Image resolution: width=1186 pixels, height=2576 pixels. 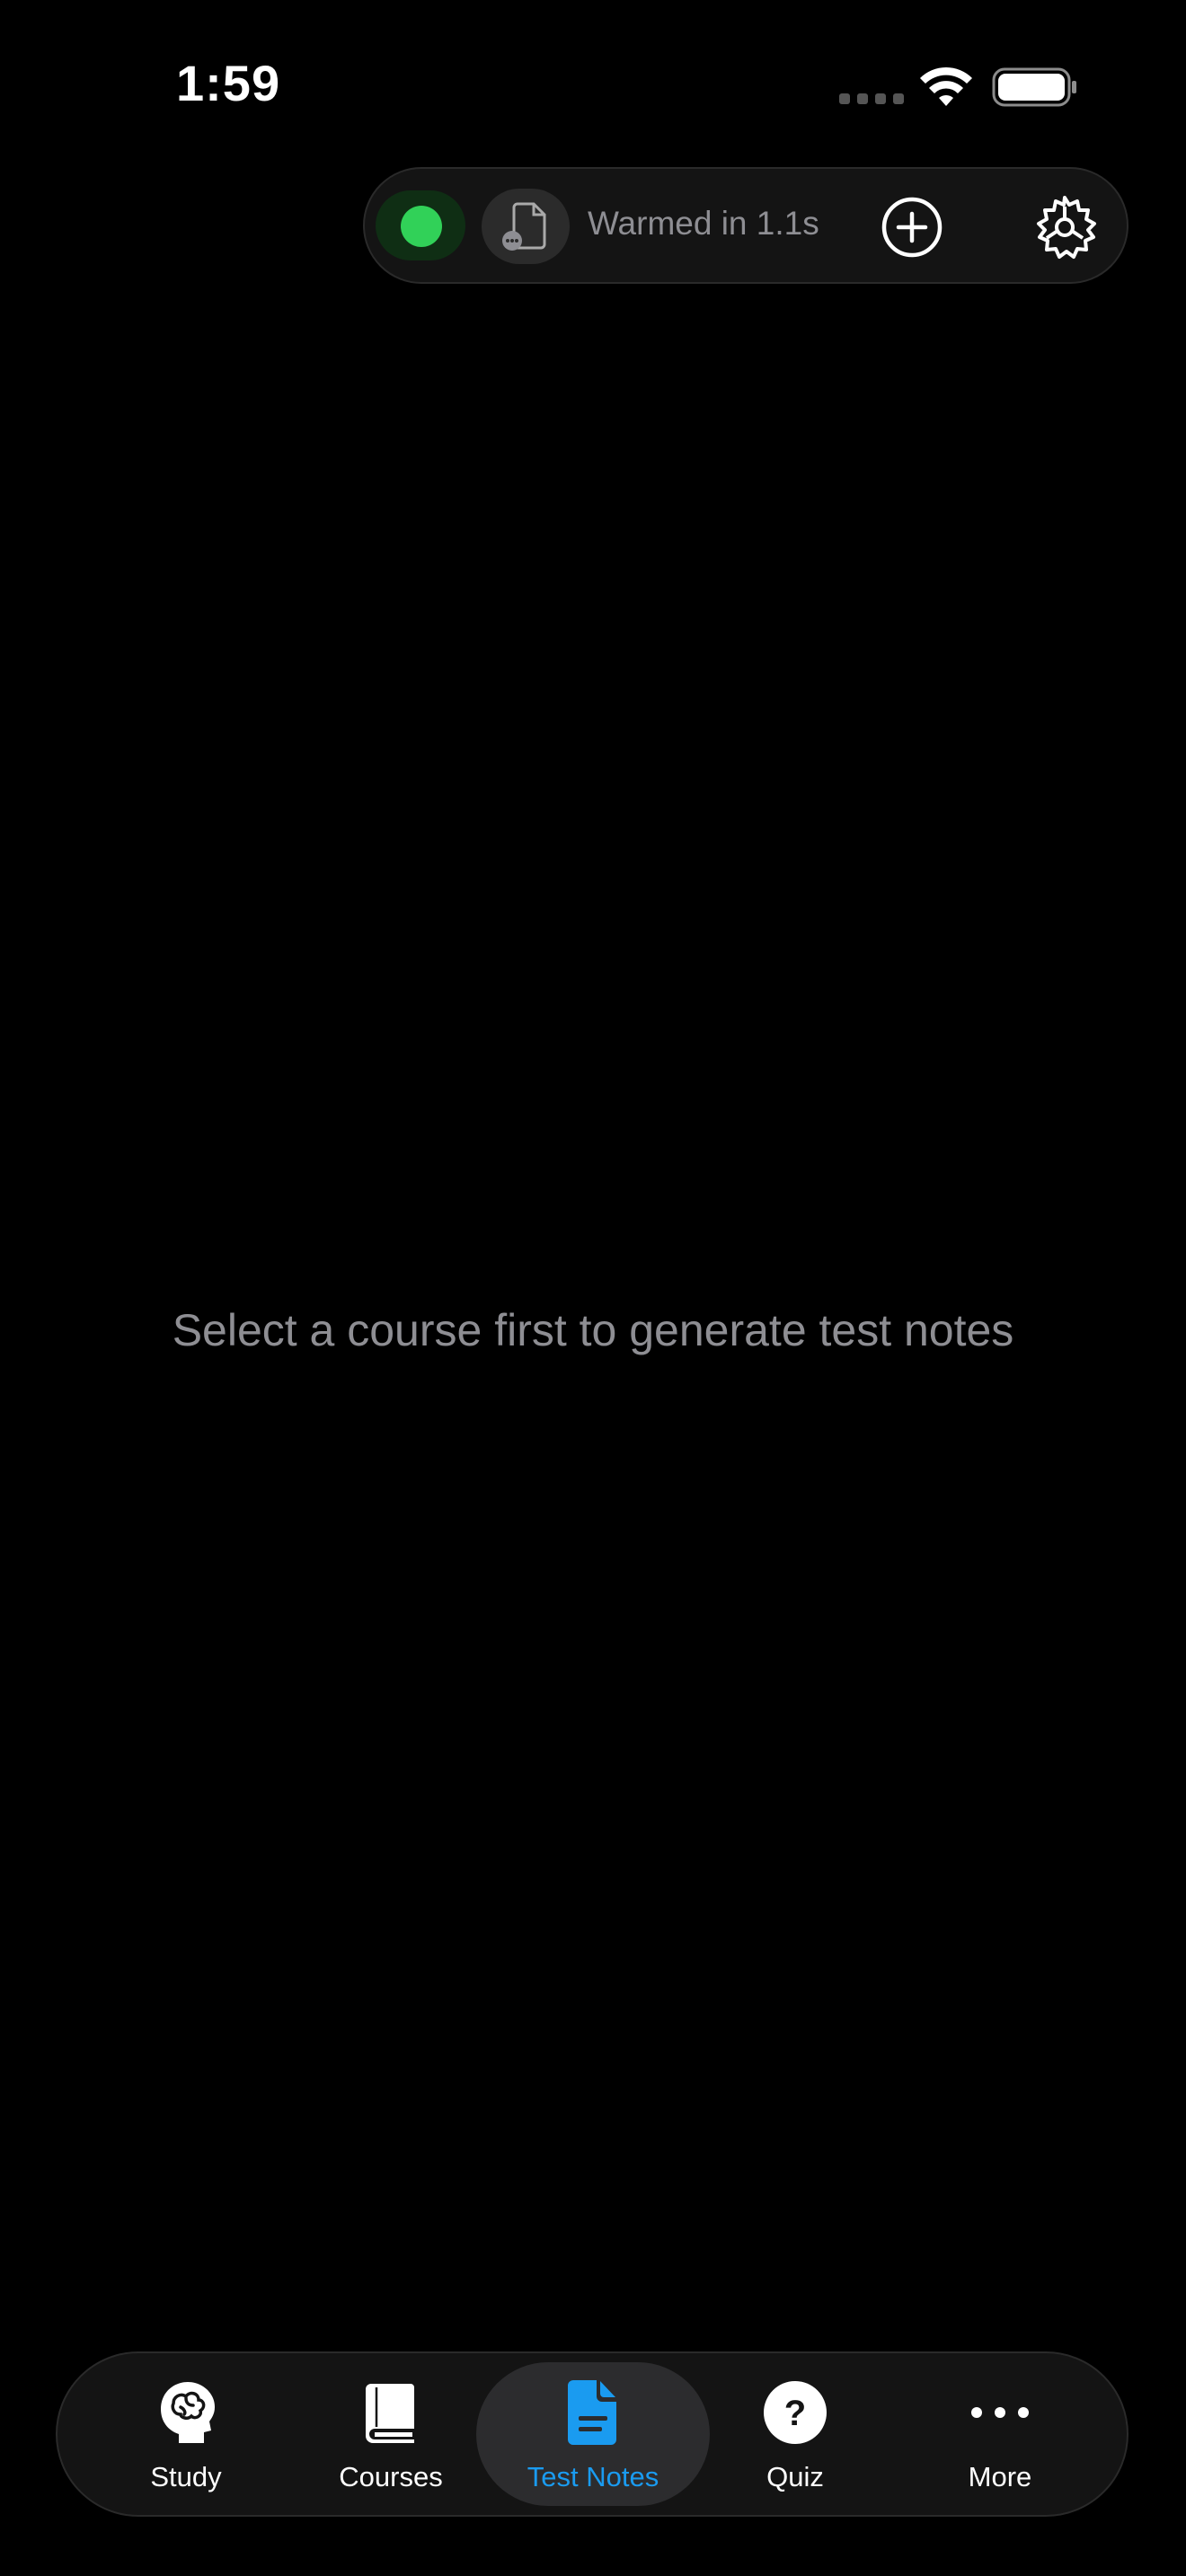 What do you see at coordinates (391, 2476) in the screenshot?
I see `tab-courses-label: Courses` at bounding box center [391, 2476].